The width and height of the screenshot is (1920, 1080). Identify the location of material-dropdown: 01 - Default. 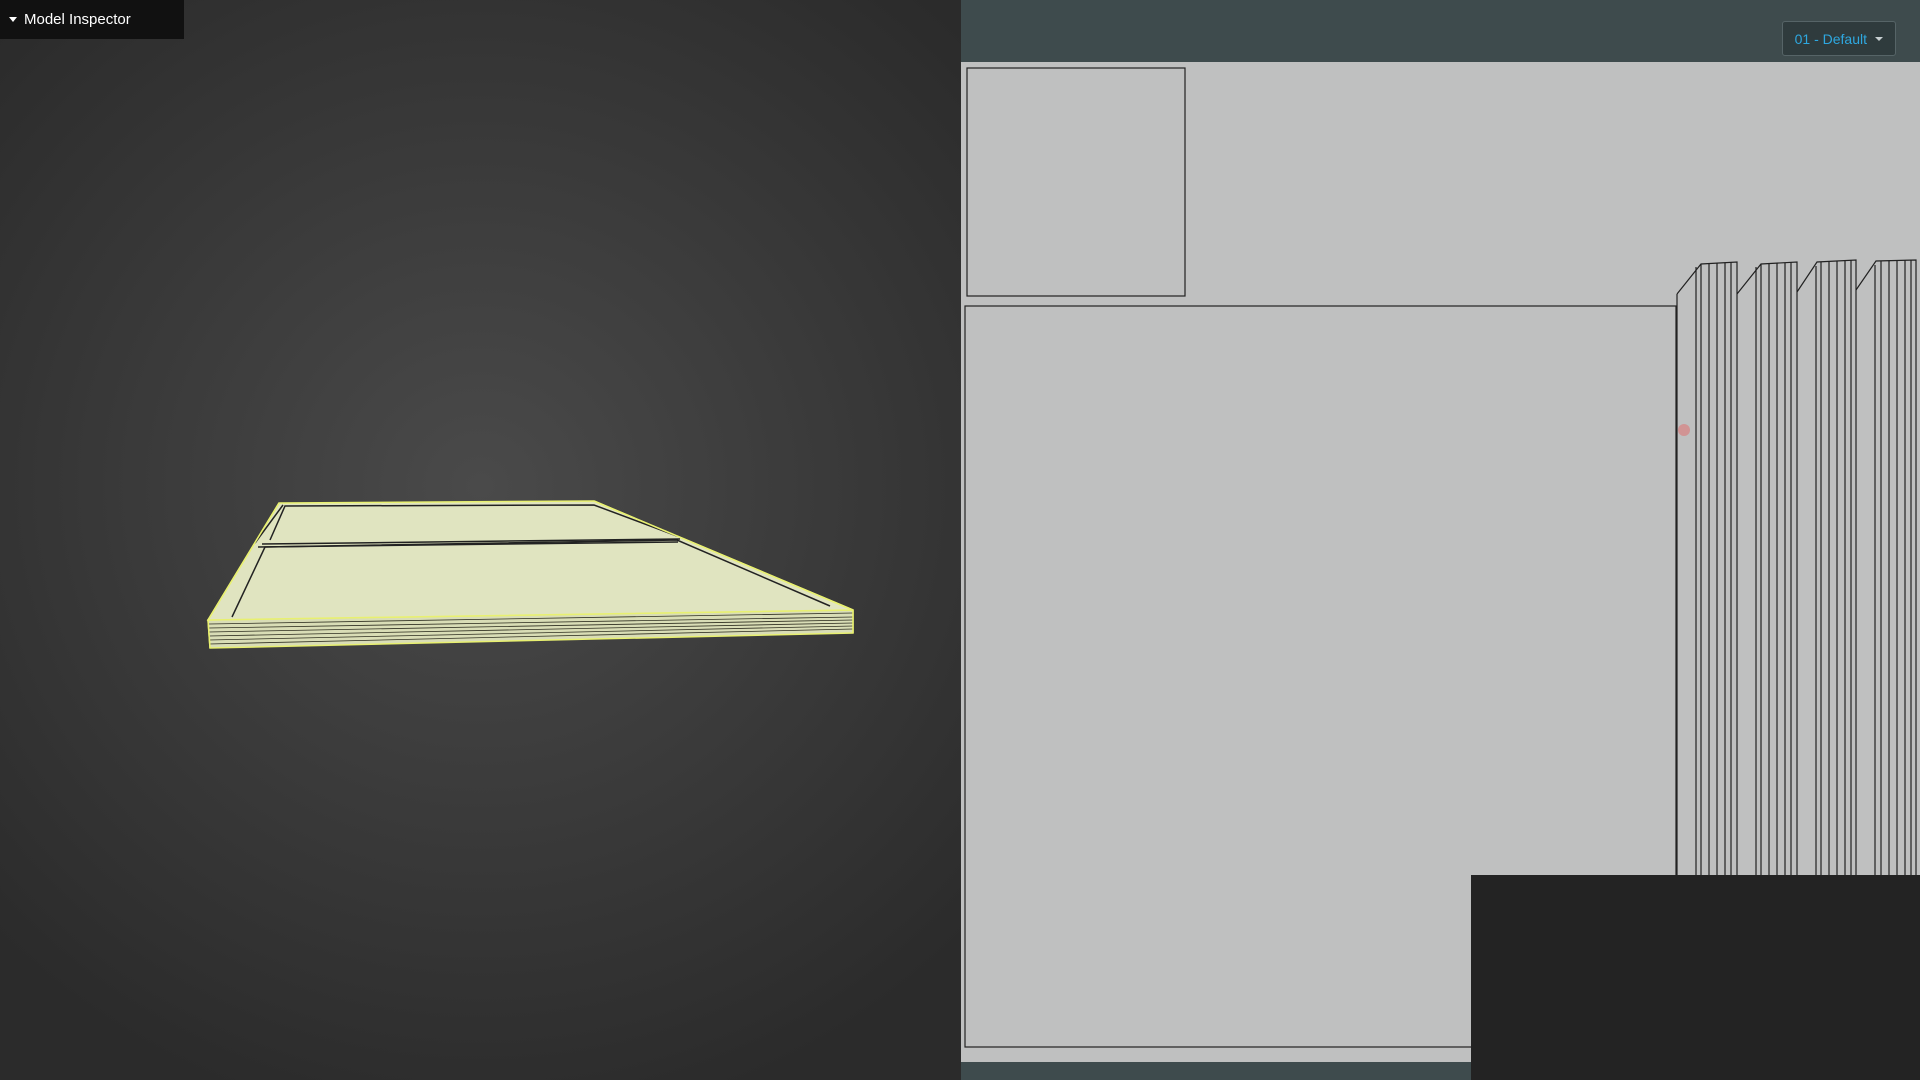
(1838, 38).